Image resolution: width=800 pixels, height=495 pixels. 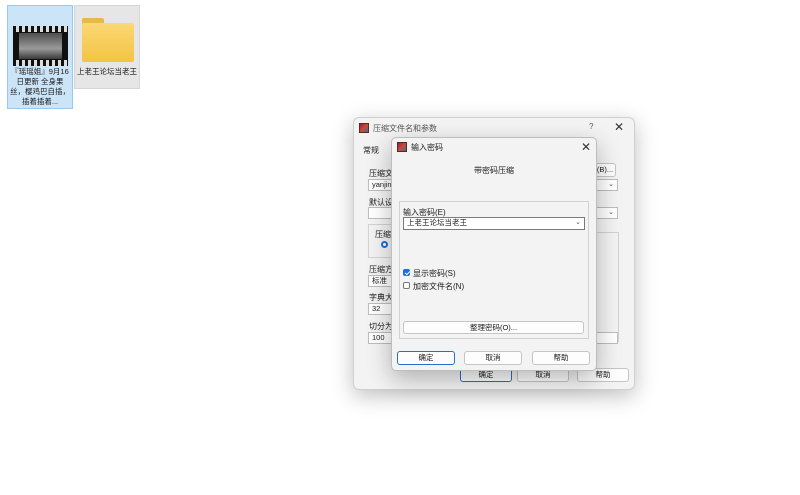 What do you see at coordinates (381, 269) in the screenshot?
I see `method-label: 压缩方` at bounding box center [381, 269].